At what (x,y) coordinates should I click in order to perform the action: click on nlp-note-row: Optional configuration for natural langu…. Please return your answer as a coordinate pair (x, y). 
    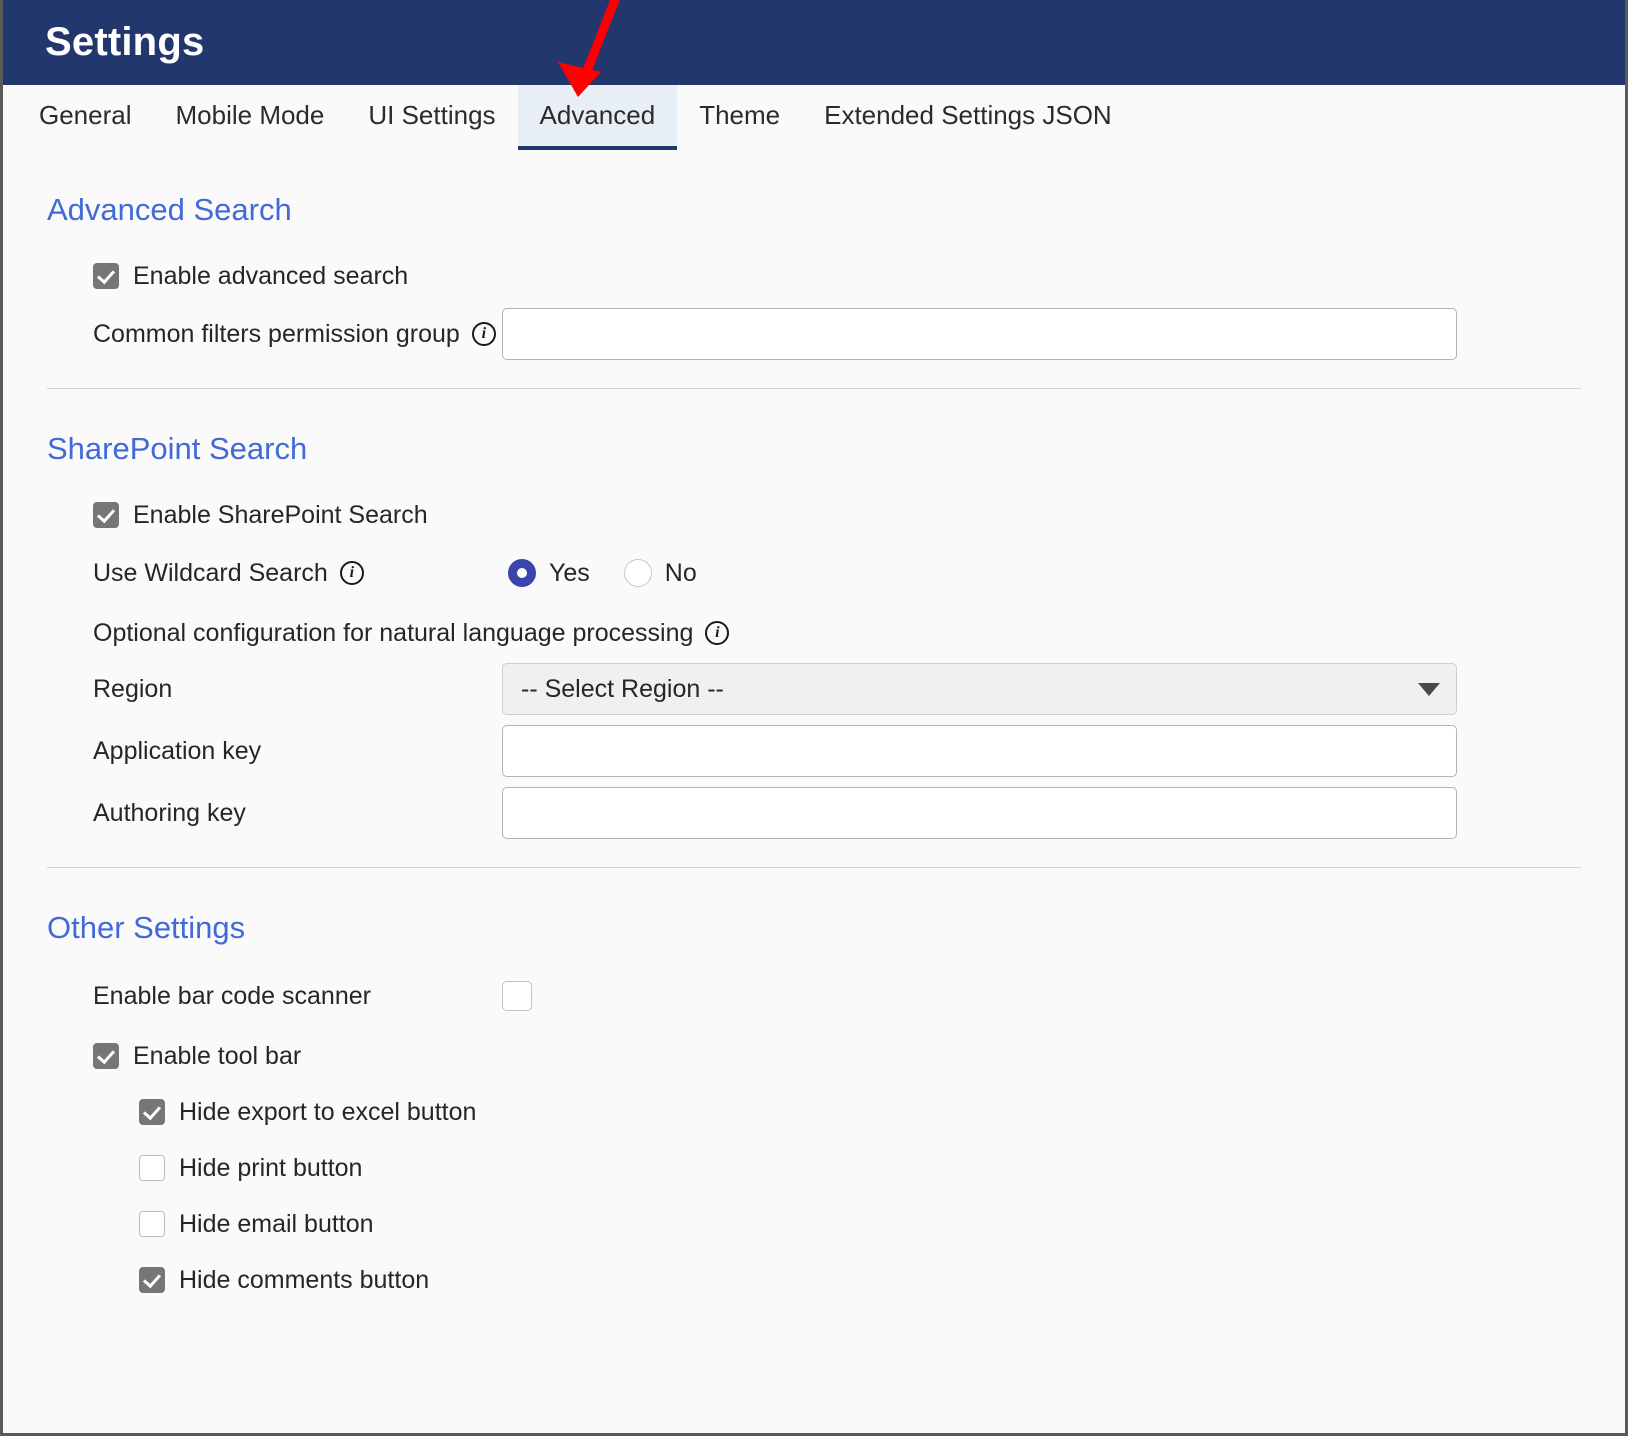
    Looking at the image, I should click on (814, 633).